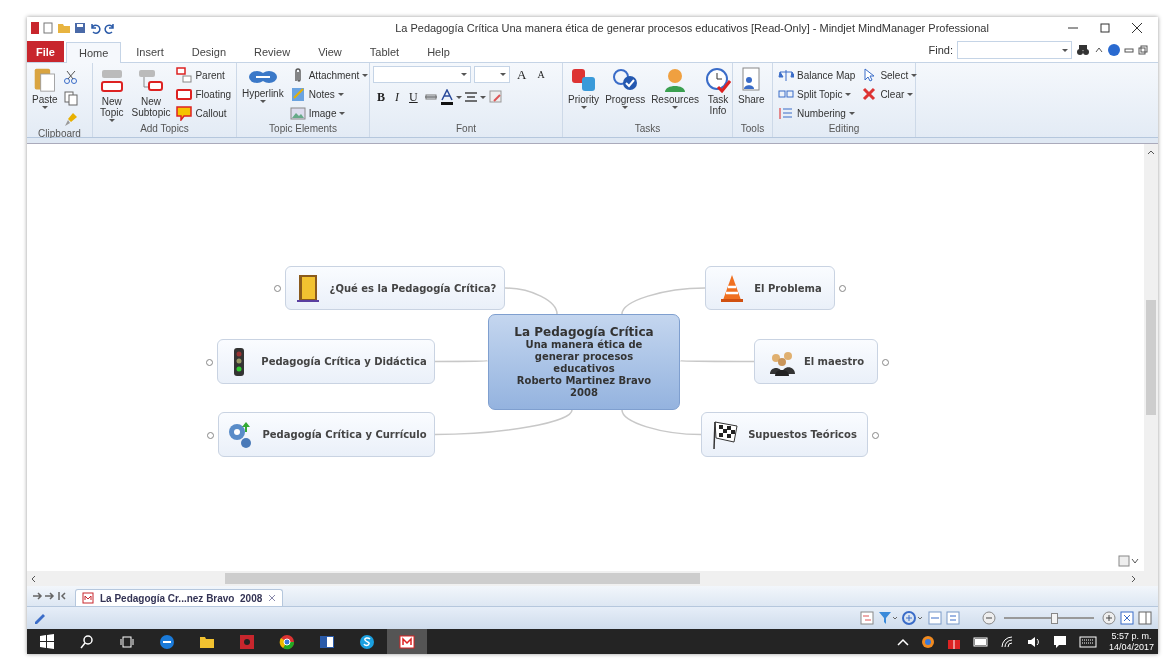 This screenshot has width=1176, height=669. Describe the element at coordinates (272, 51) in the screenshot. I see `ribbon-tab: Review` at that location.